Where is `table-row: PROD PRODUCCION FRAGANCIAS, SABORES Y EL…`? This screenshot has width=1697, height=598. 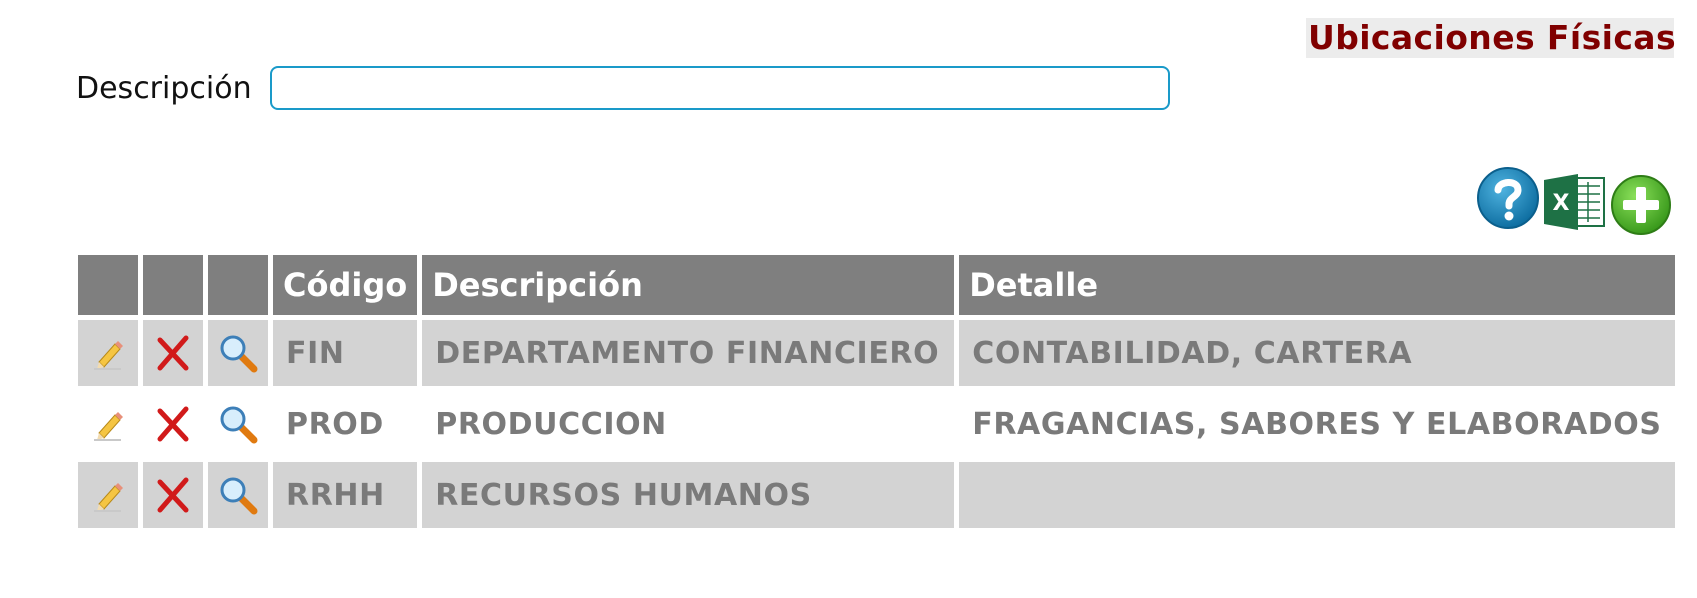
table-row: PROD PRODUCCION FRAGANCIAS, SABORES Y EL… is located at coordinates (876, 424).